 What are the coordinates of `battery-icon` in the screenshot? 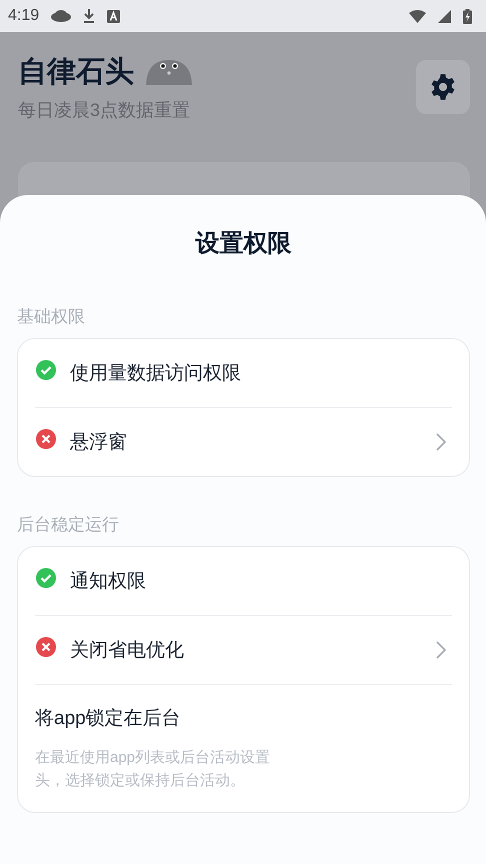 It's located at (467, 16).